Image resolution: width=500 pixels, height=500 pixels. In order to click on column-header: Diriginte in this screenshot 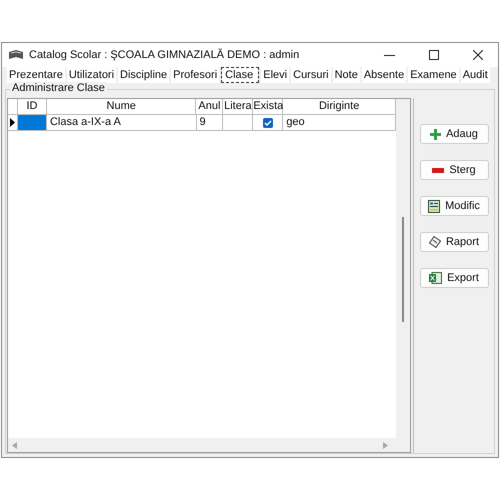, I will do `click(339, 107)`.